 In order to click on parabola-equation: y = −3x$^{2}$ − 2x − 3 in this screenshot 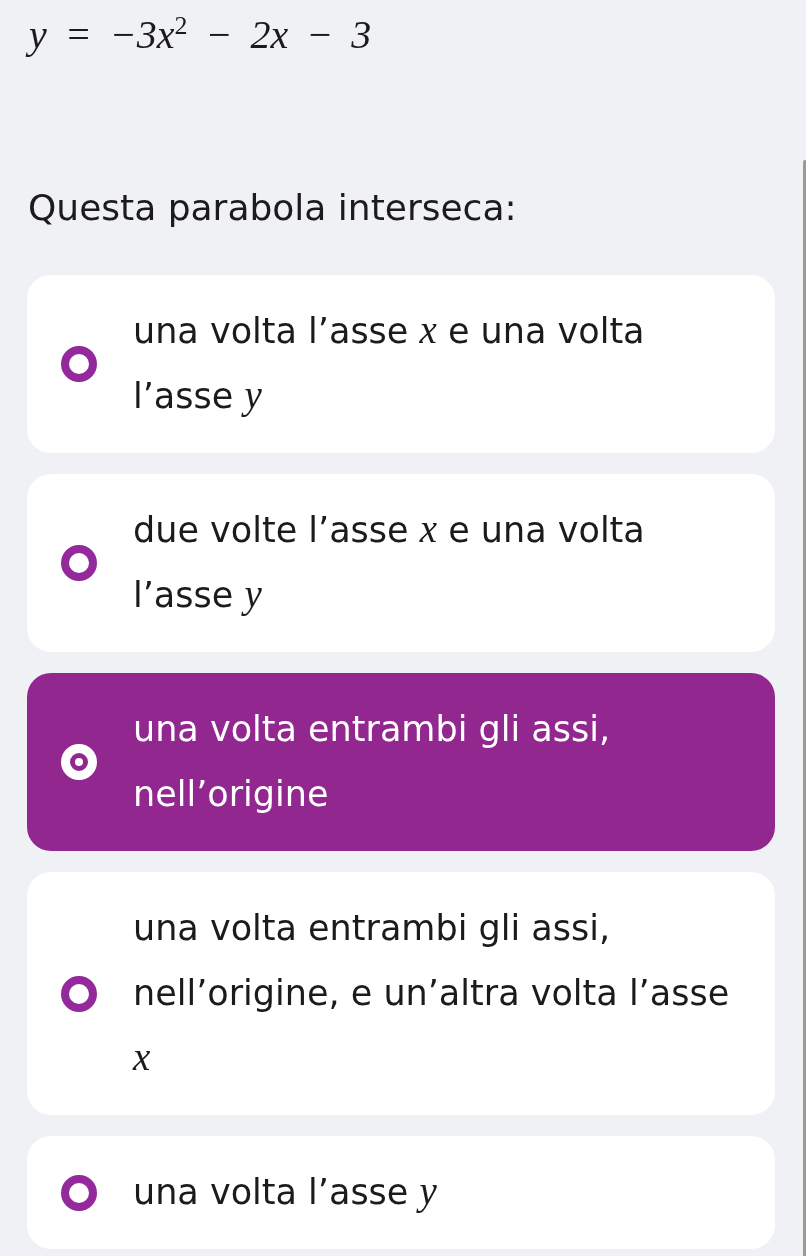, I will do `click(199, 29)`.